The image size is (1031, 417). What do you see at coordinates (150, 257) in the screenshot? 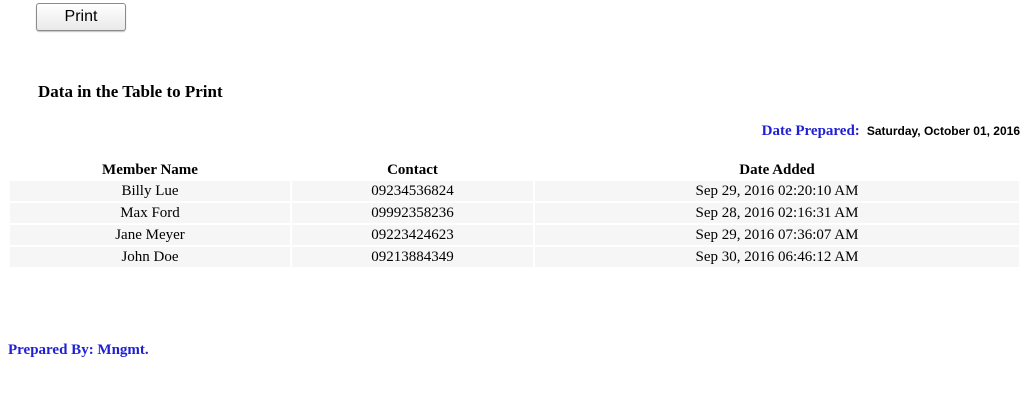
I see `cell-member-name: John Doe` at bounding box center [150, 257].